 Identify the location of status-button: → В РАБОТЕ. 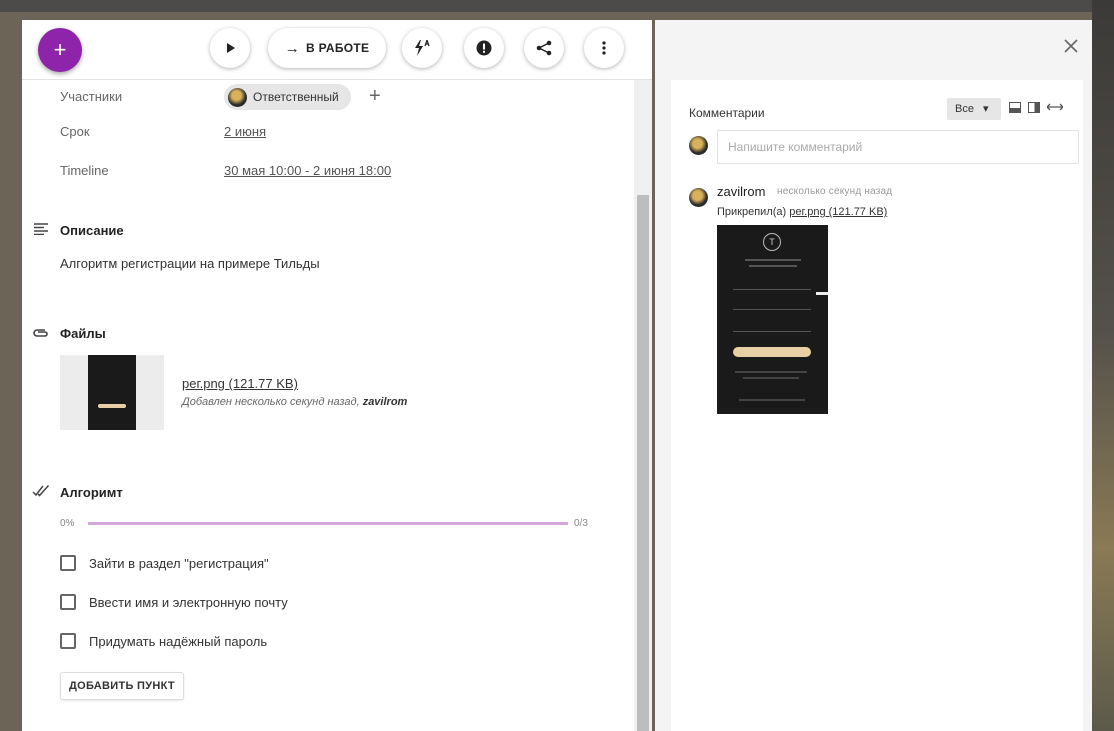
(327, 48).